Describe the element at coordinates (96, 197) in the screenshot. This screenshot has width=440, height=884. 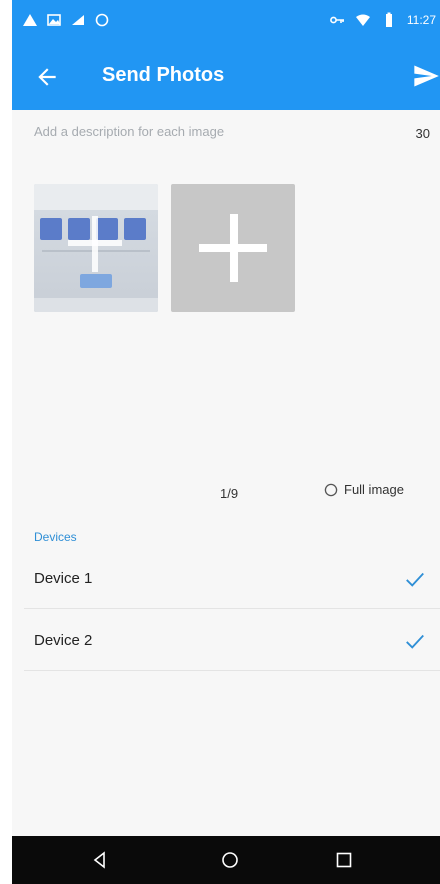
I see `thumbnail-header` at that location.